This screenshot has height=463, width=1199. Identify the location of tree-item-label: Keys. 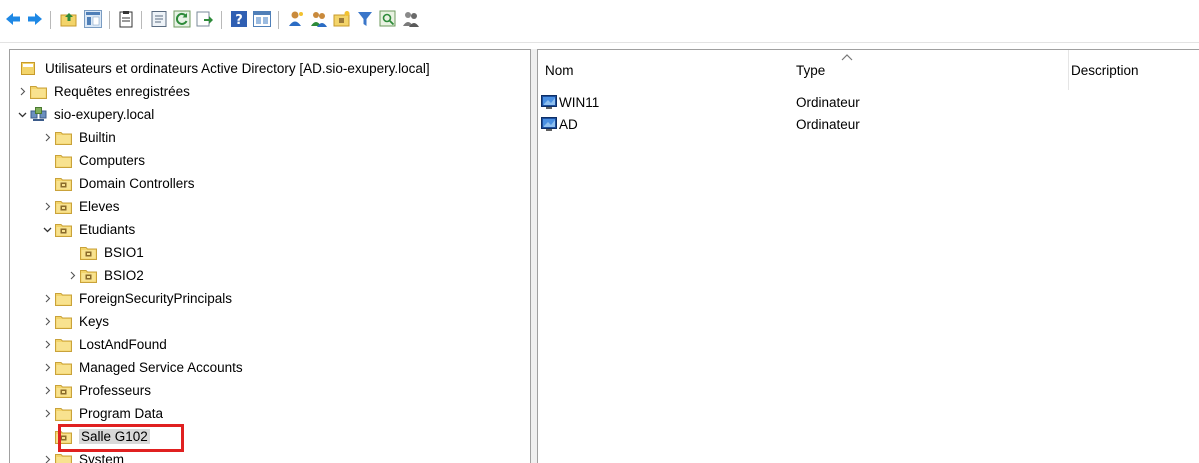
(94, 321).